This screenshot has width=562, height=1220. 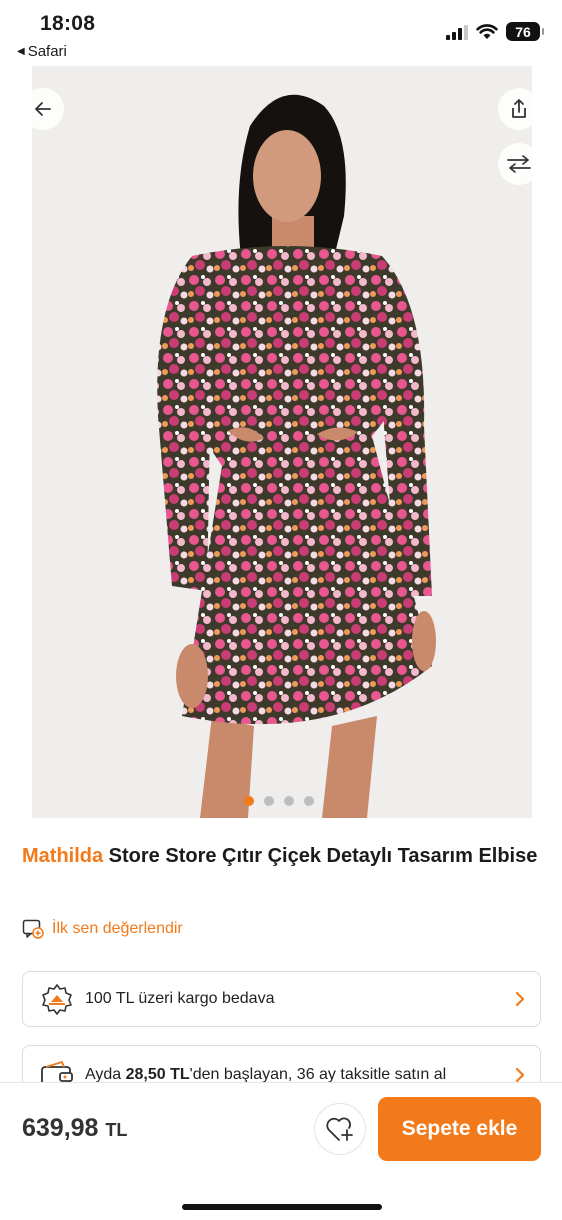 What do you see at coordinates (157, 1074) in the screenshot?
I see `installment-amount: 28,50 TL` at bounding box center [157, 1074].